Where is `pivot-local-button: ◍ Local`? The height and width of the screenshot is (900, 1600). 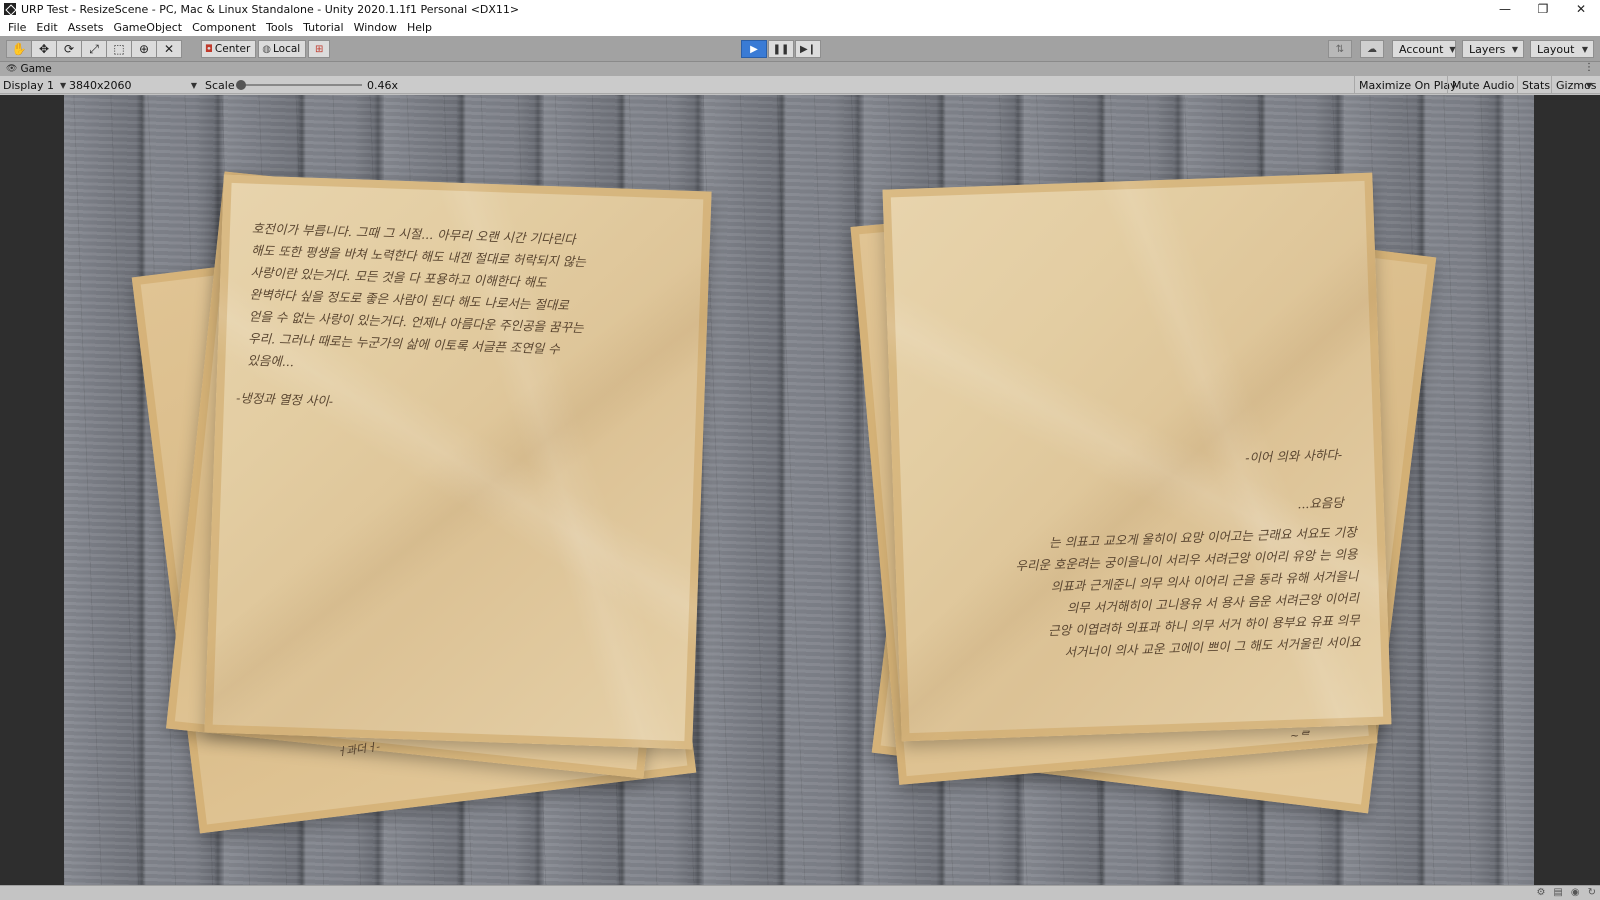
pivot-local-button: ◍ Local is located at coordinates (282, 49).